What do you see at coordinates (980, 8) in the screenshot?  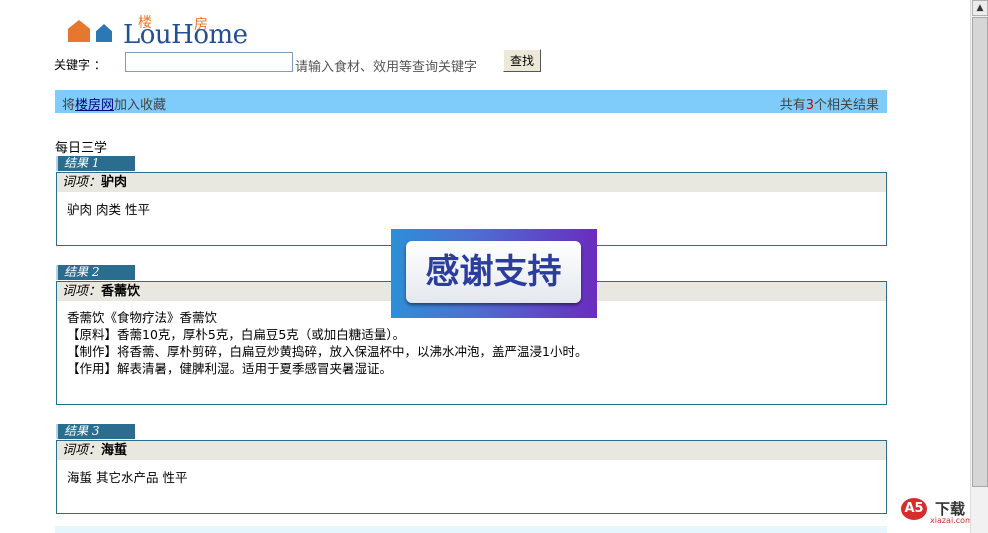 I see `scroll-up-arrow-icon: ▲` at bounding box center [980, 8].